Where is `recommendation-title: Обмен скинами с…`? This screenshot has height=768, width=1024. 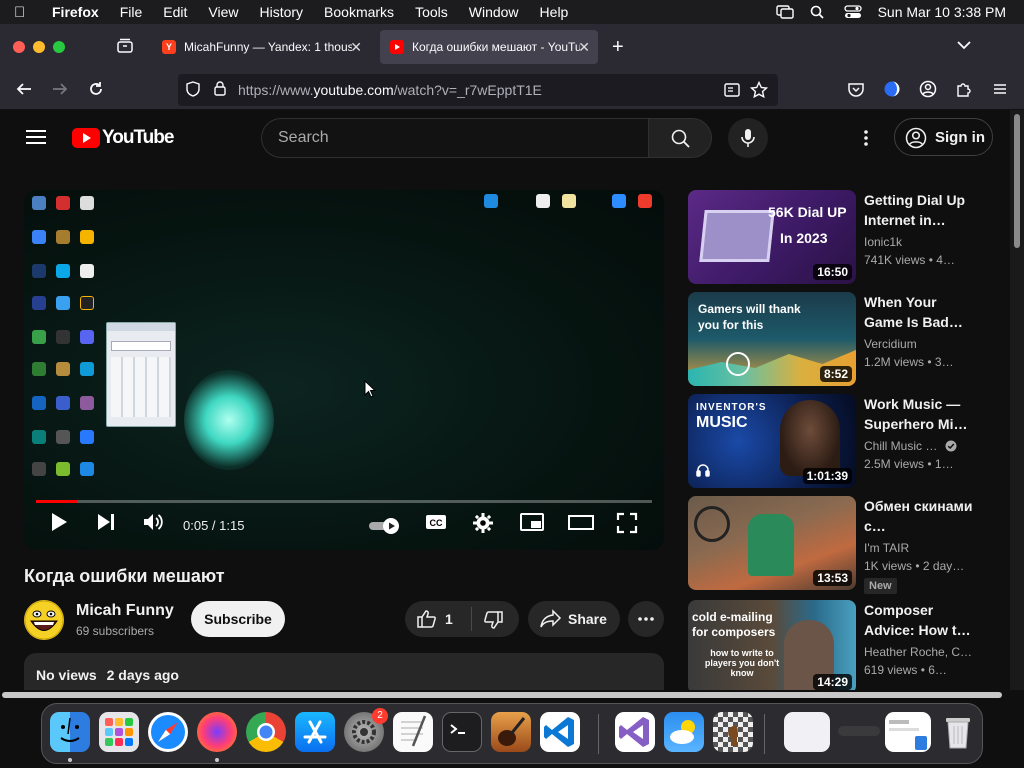
recommendation-title: Обмен скинами с… is located at coordinates (920, 516).